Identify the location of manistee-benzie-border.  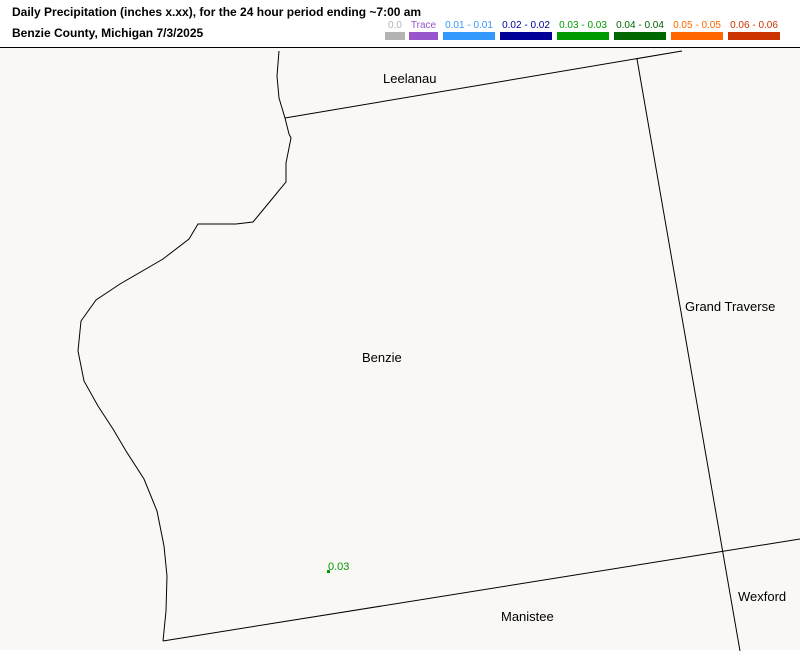
(481, 590).